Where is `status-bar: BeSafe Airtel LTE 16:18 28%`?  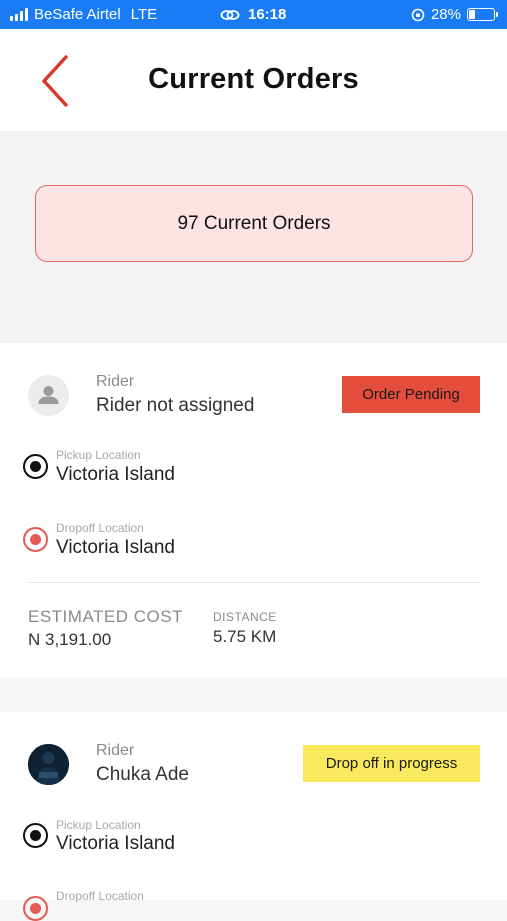 status-bar: BeSafe Airtel LTE 16:18 28% is located at coordinates (253, 14).